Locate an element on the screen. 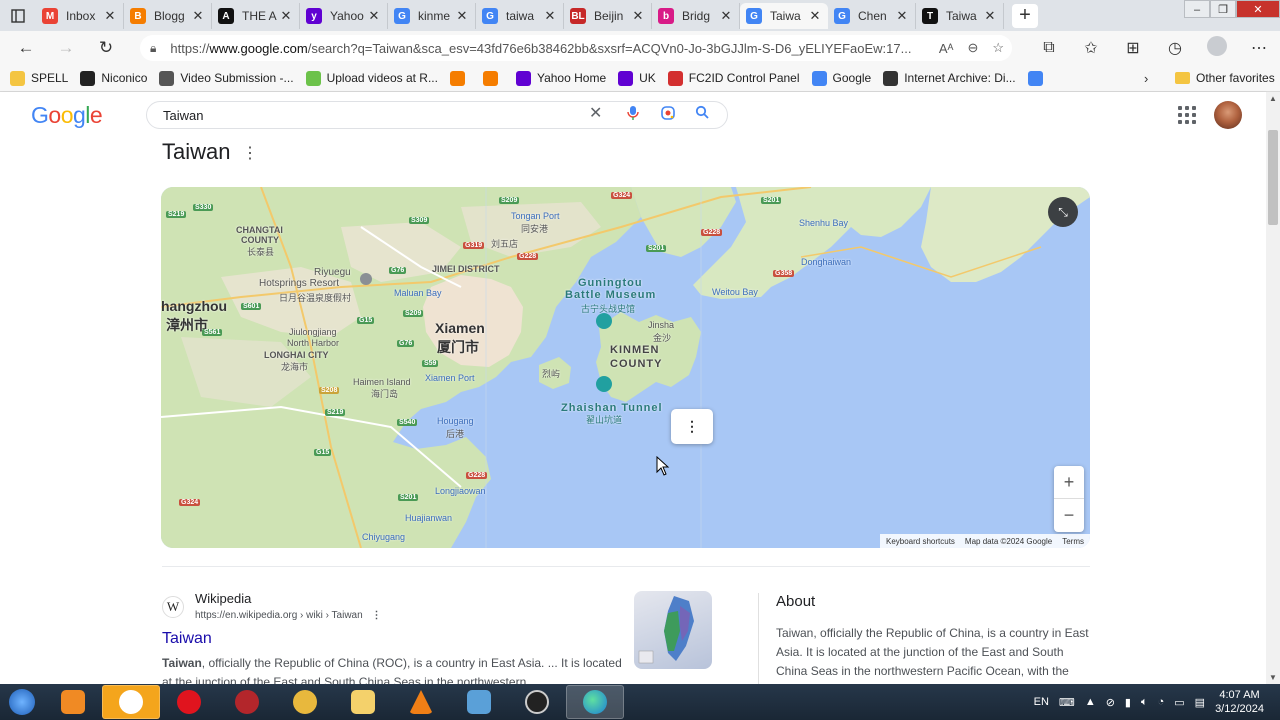 The width and height of the screenshot is (1280, 720). show-hidden-icons-icon: ▲ is located at coordinates (1090, 702).